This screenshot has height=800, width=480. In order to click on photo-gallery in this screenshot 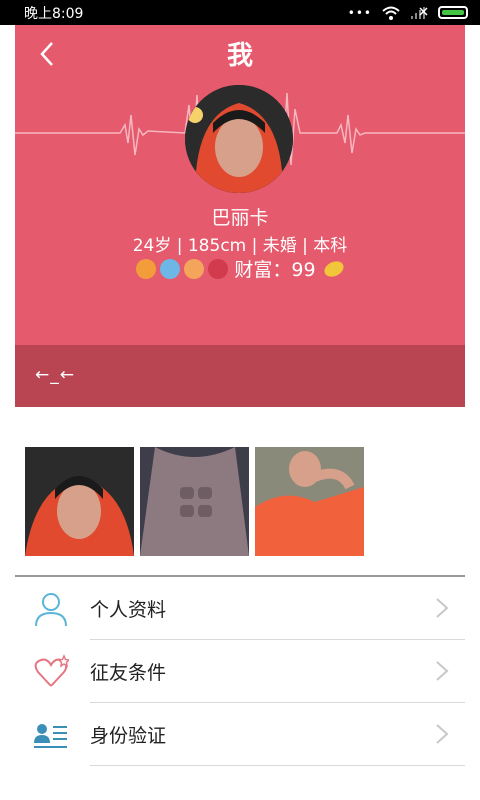, I will do `click(194, 501)`.